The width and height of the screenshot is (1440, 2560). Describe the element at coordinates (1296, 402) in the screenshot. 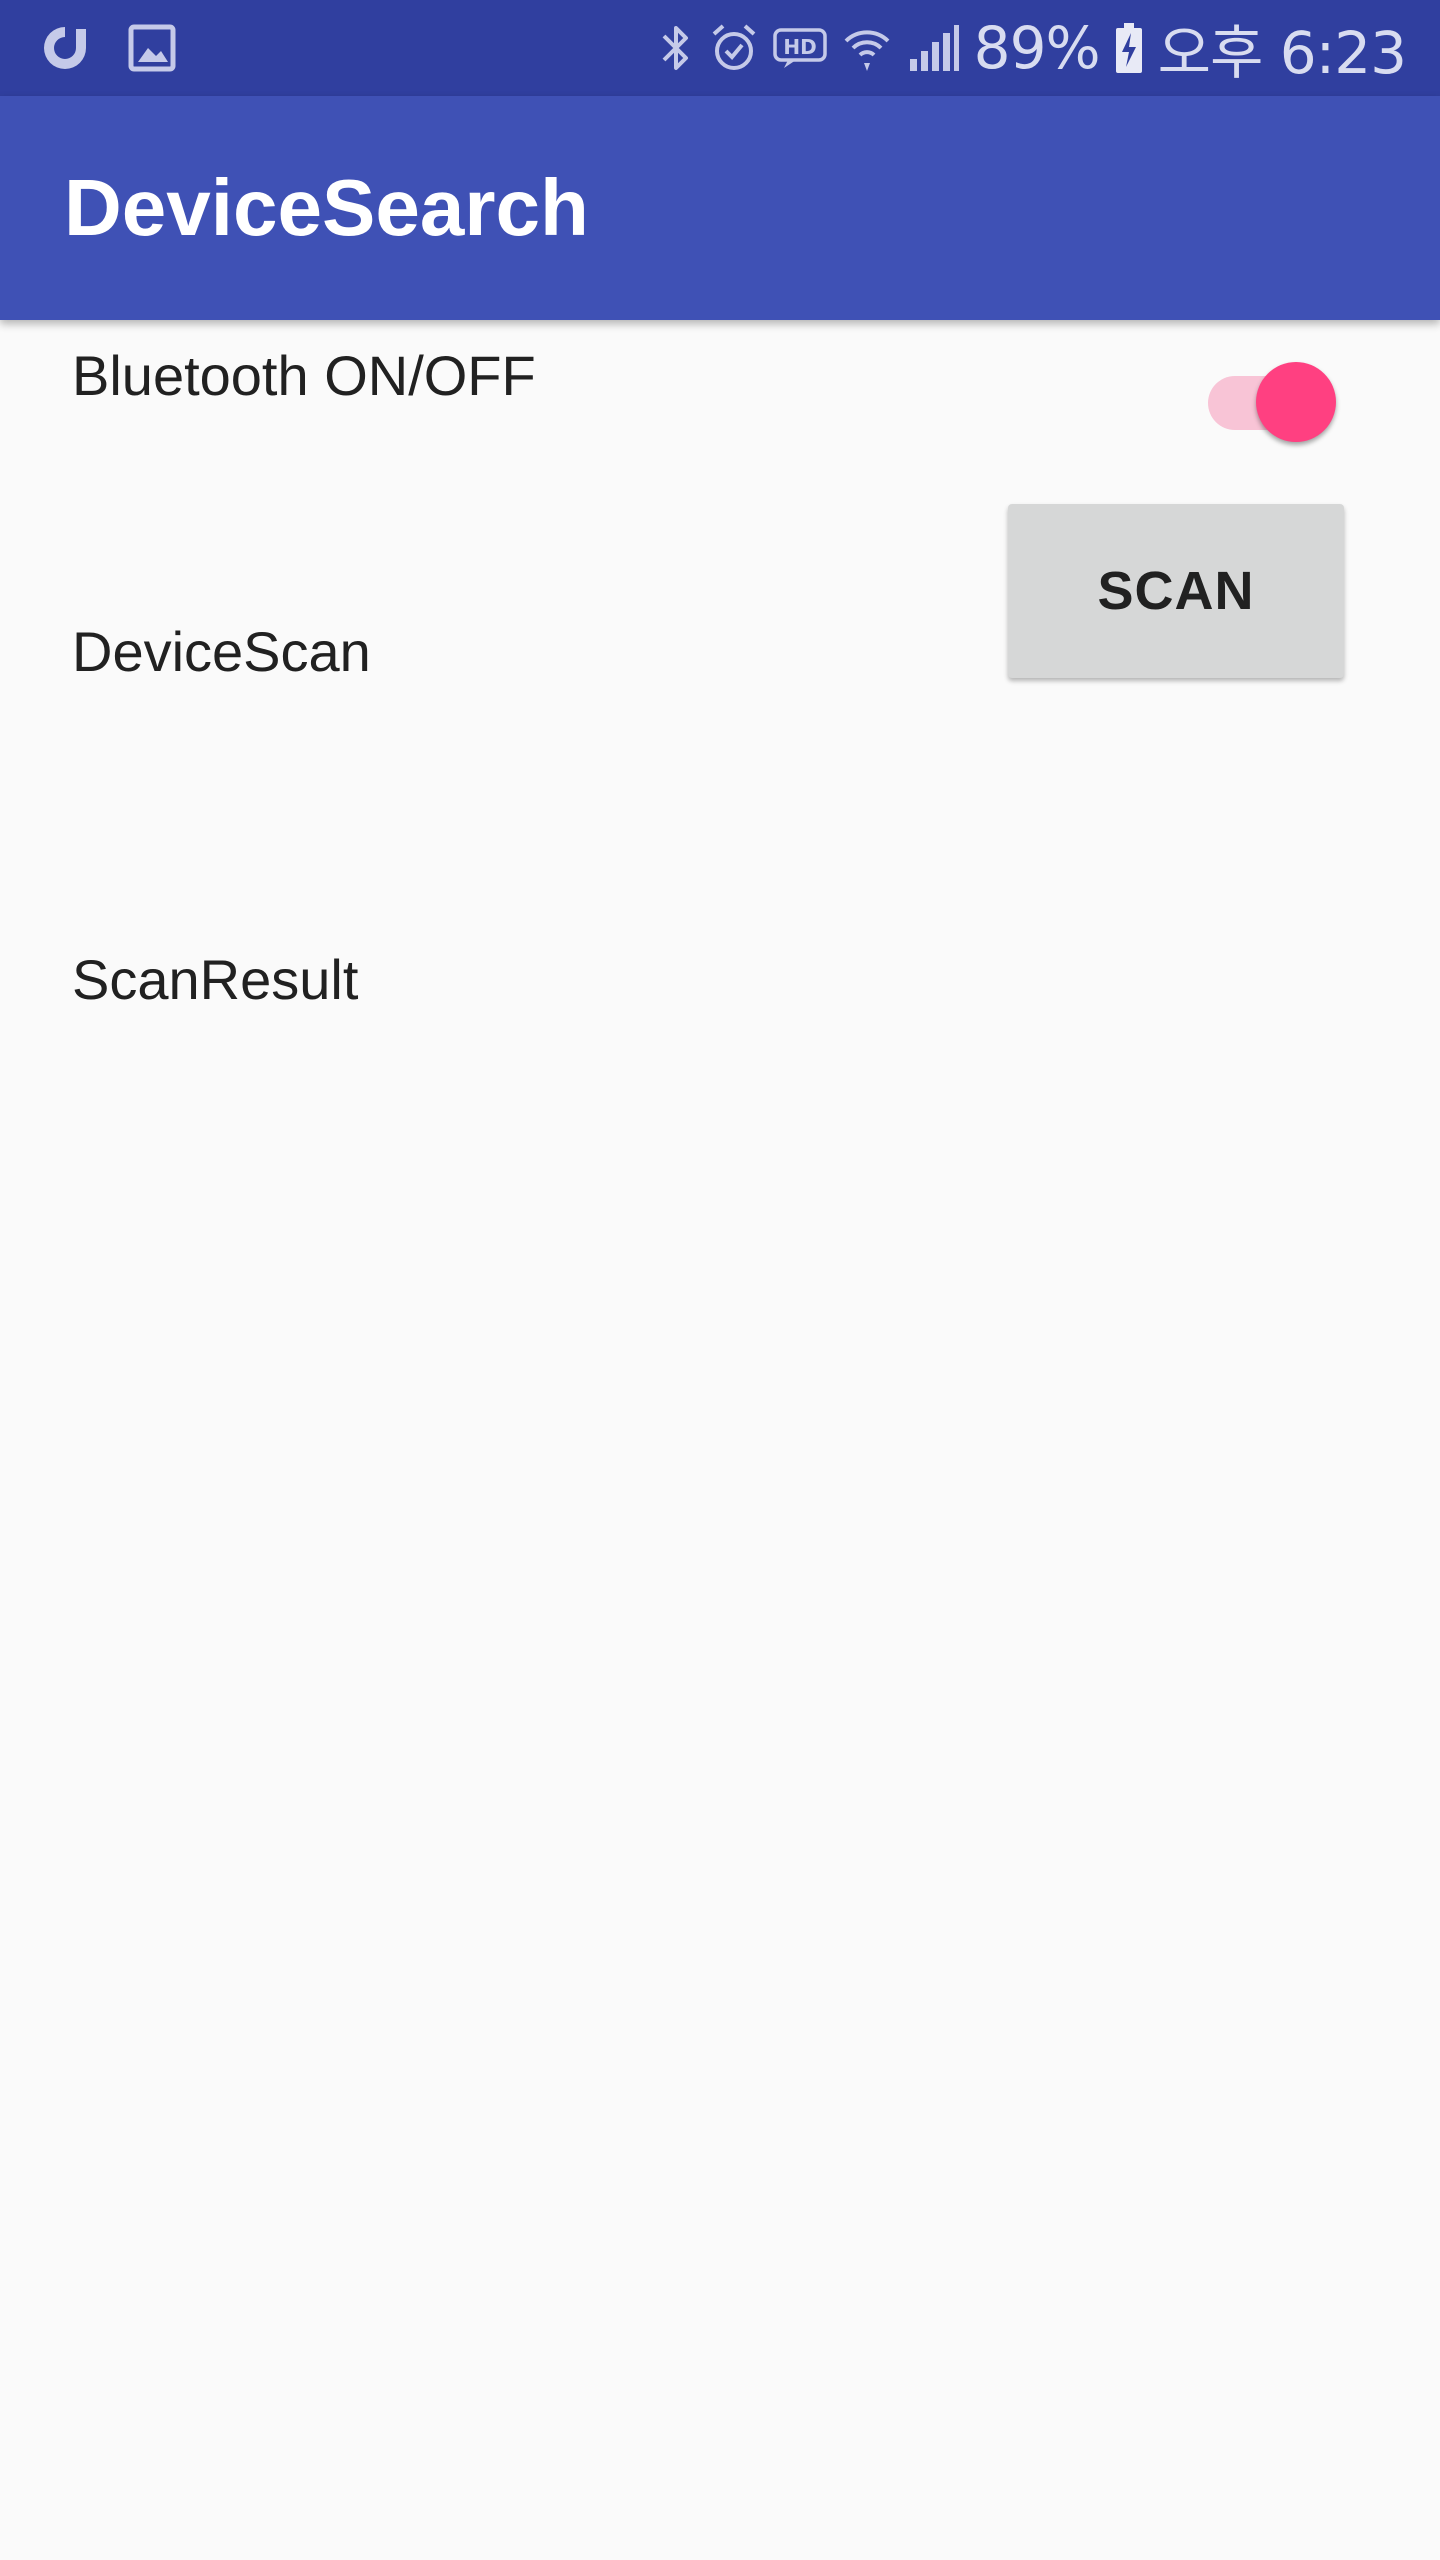

I see `switch-thumb` at that location.